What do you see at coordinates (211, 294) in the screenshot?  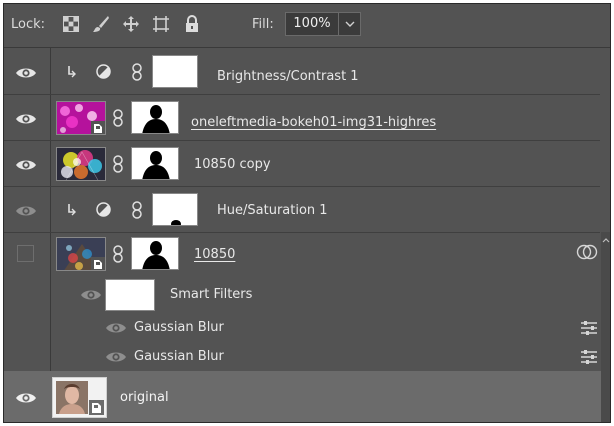 I see `smart-filters-label: Smart Filters` at bounding box center [211, 294].